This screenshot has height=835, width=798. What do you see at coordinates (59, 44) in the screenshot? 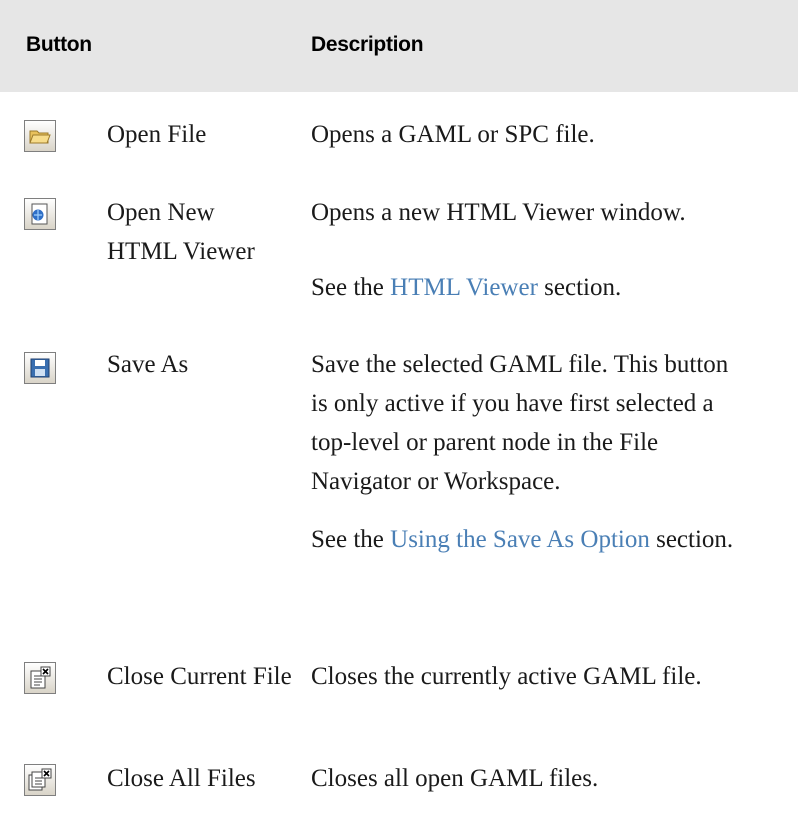
I see `header-button: Button` at bounding box center [59, 44].